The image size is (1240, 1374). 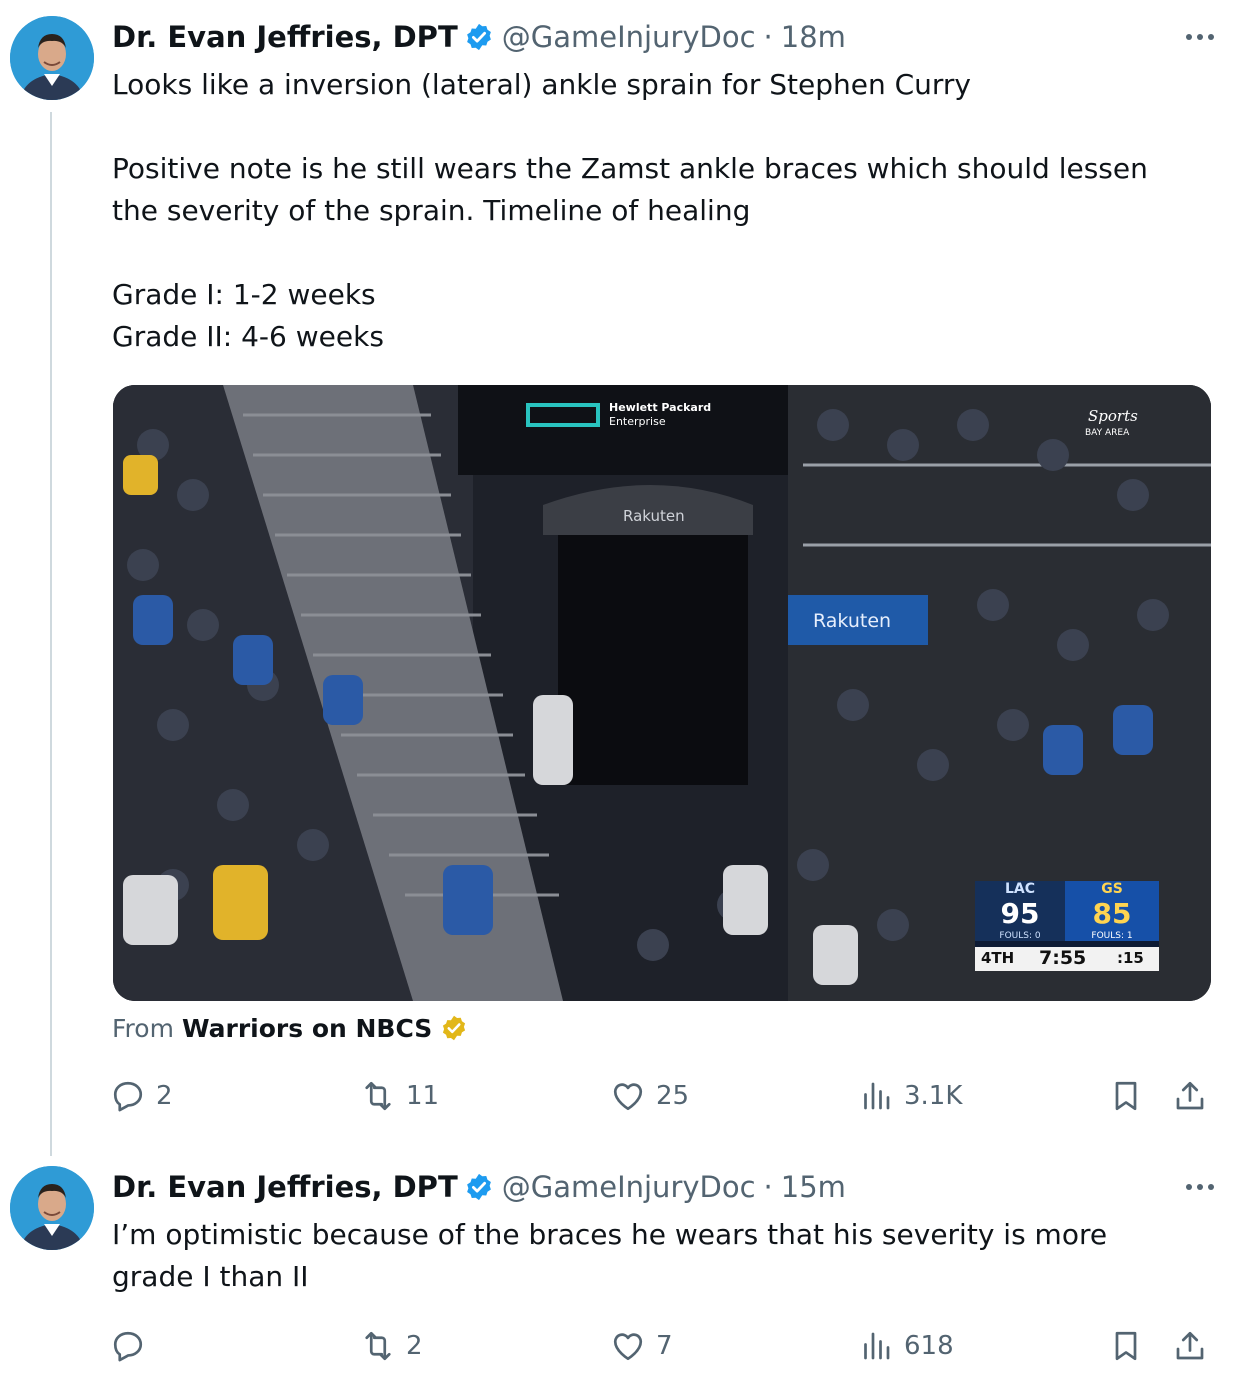 I want to click on views-count: 3.1K, so click(x=933, y=1096).